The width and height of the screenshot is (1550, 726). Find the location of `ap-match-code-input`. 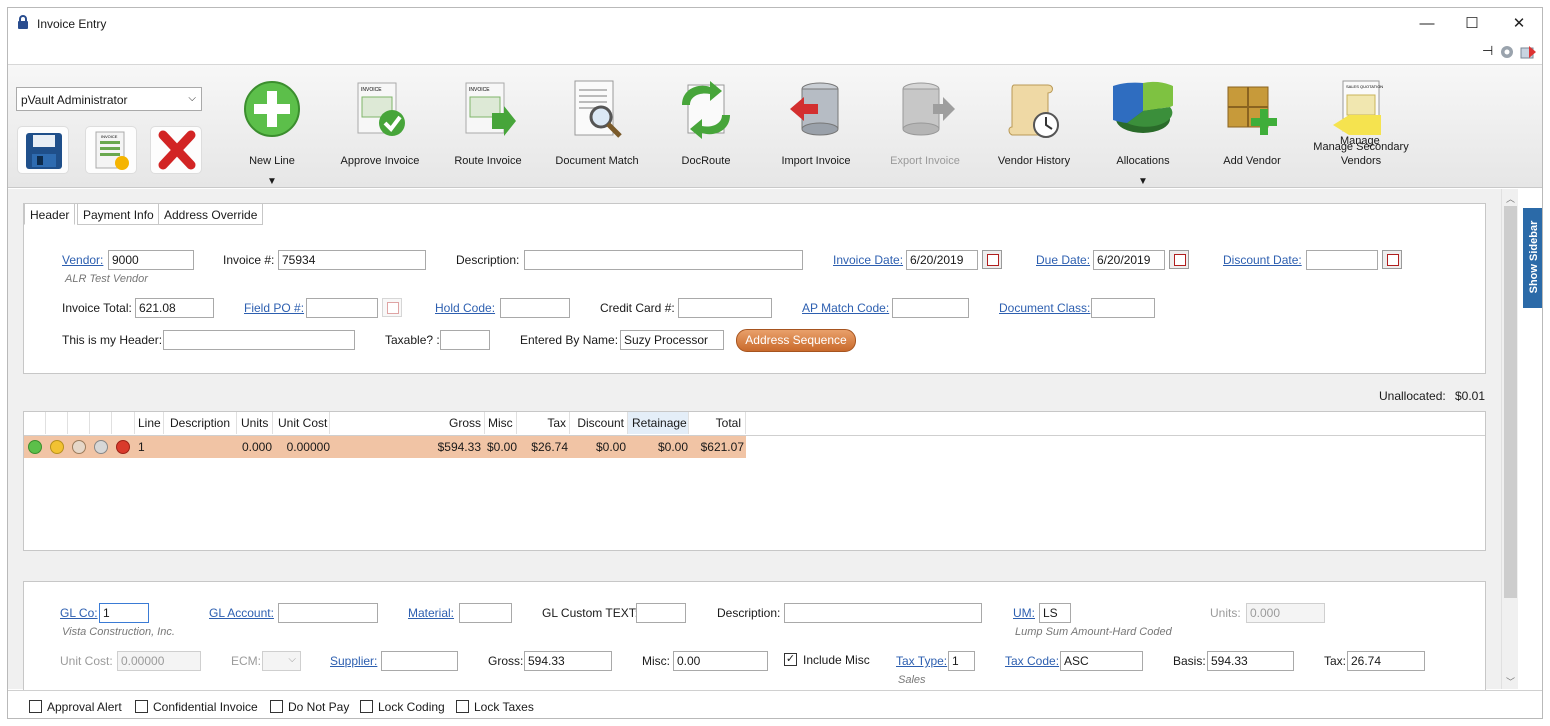

ap-match-code-input is located at coordinates (930, 308).